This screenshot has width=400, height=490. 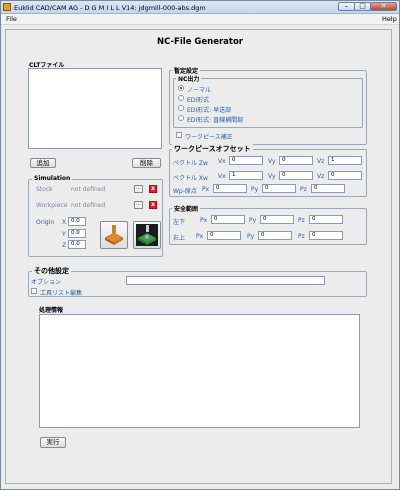 What do you see at coordinates (255, 189) in the screenshot?
I see `wp-origin-py-label: Py` at bounding box center [255, 189].